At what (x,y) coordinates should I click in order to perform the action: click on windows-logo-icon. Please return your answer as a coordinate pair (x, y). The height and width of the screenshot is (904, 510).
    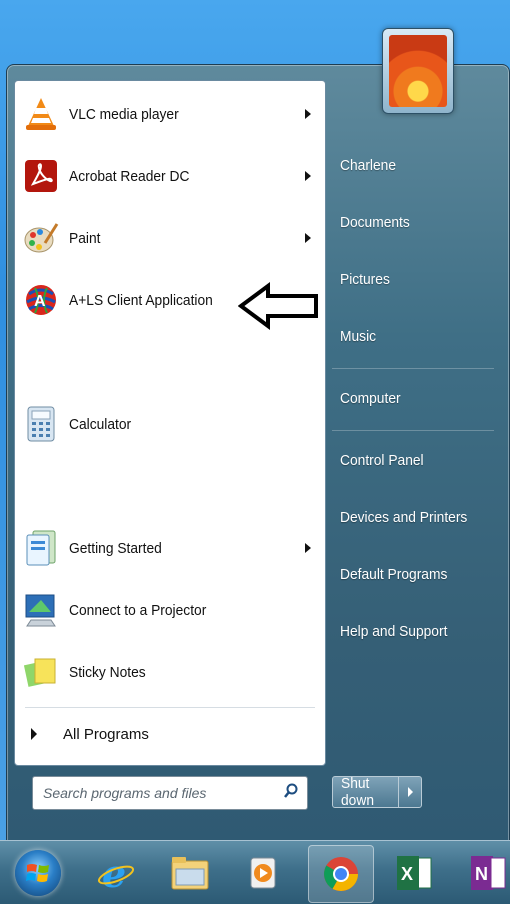
    Looking at the image, I should click on (38, 873).